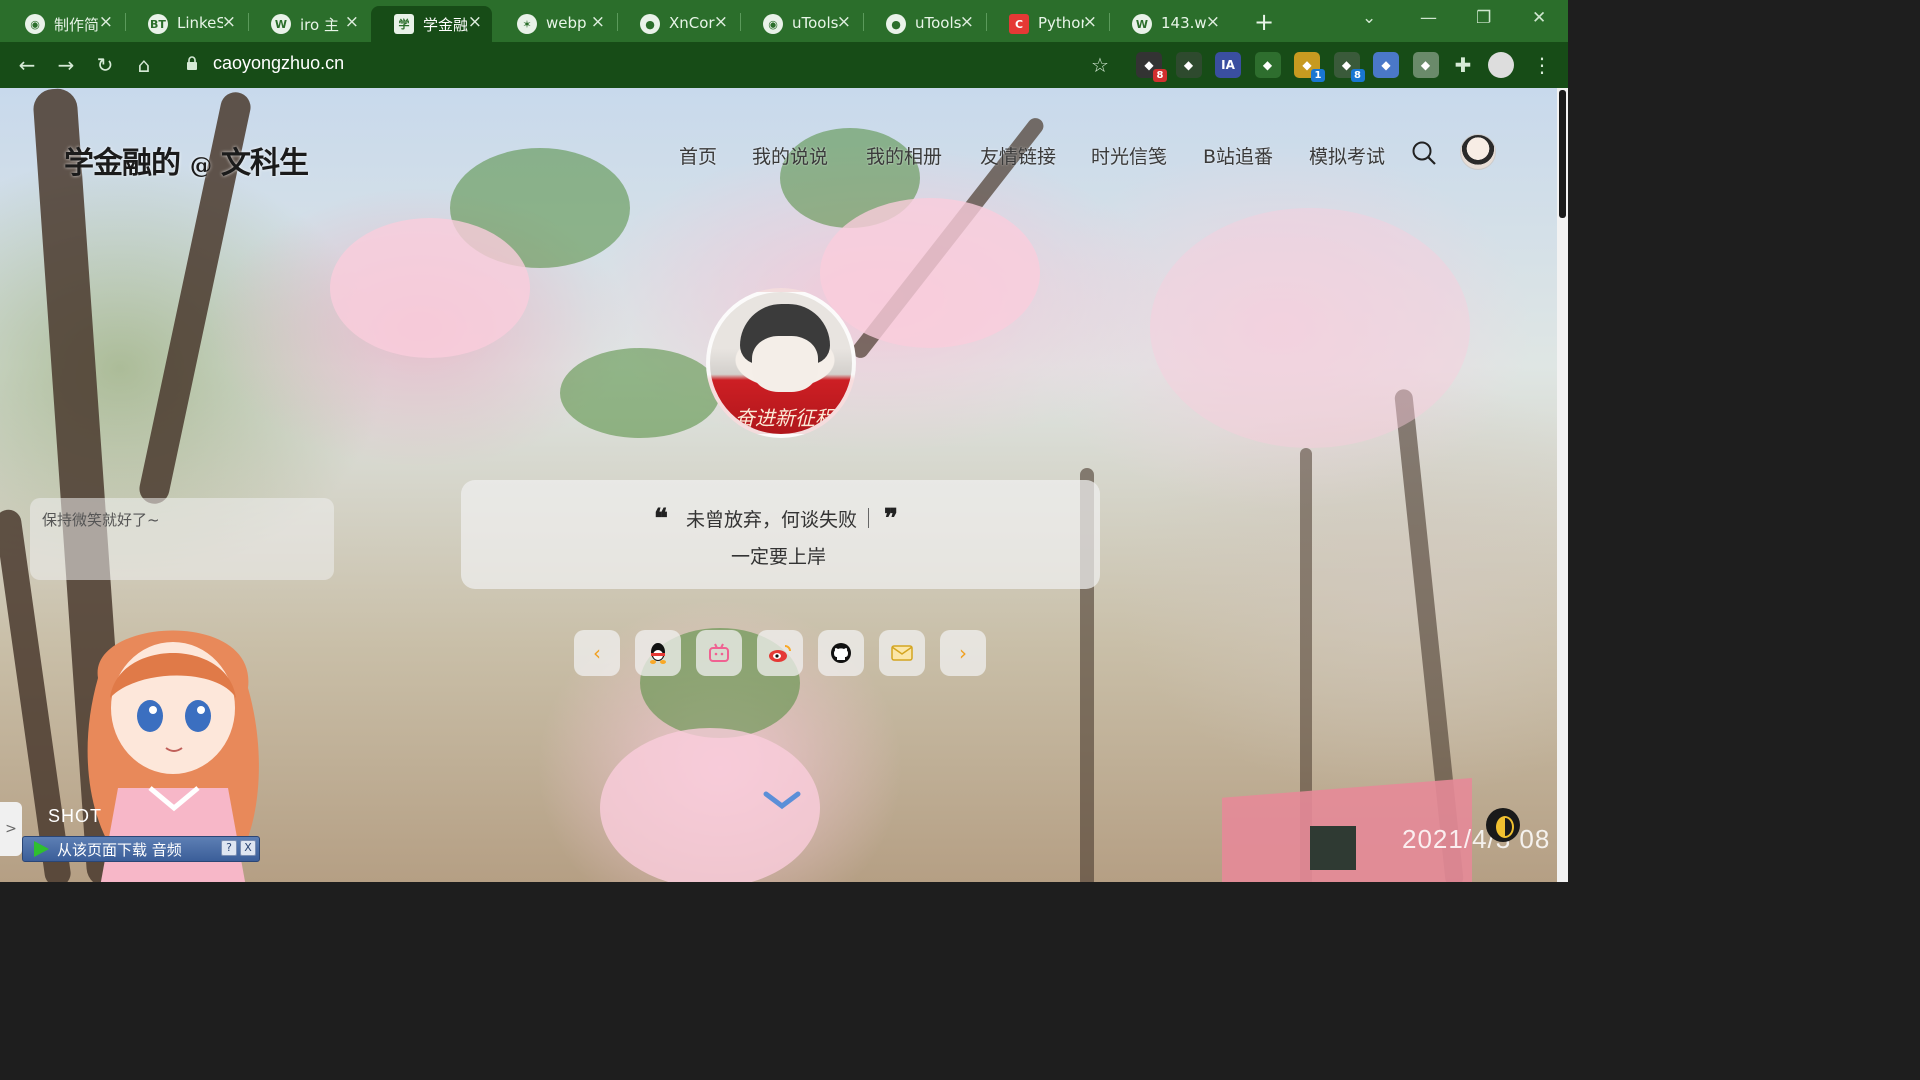  What do you see at coordinates (446, 25) in the screenshot?
I see `tab-title: 学金融` at bounding box center [446, 25].